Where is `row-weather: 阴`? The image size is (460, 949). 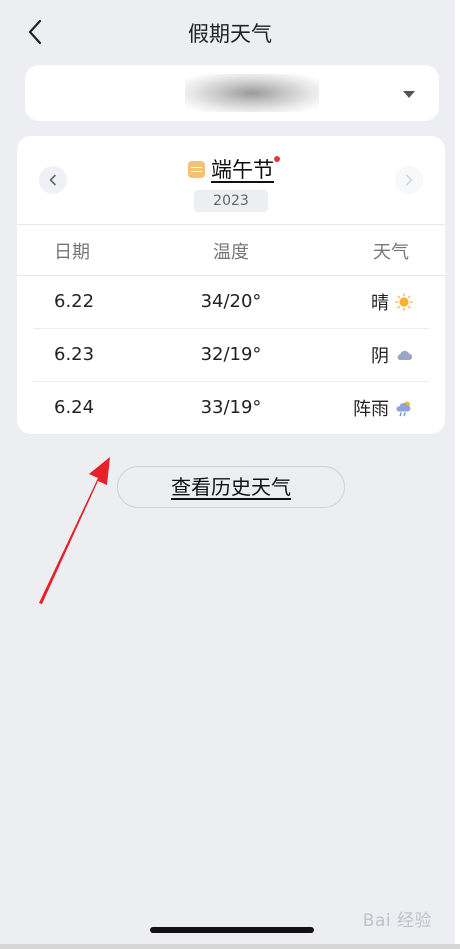
row-weather: 阴 is located at coordinates (392, 355).